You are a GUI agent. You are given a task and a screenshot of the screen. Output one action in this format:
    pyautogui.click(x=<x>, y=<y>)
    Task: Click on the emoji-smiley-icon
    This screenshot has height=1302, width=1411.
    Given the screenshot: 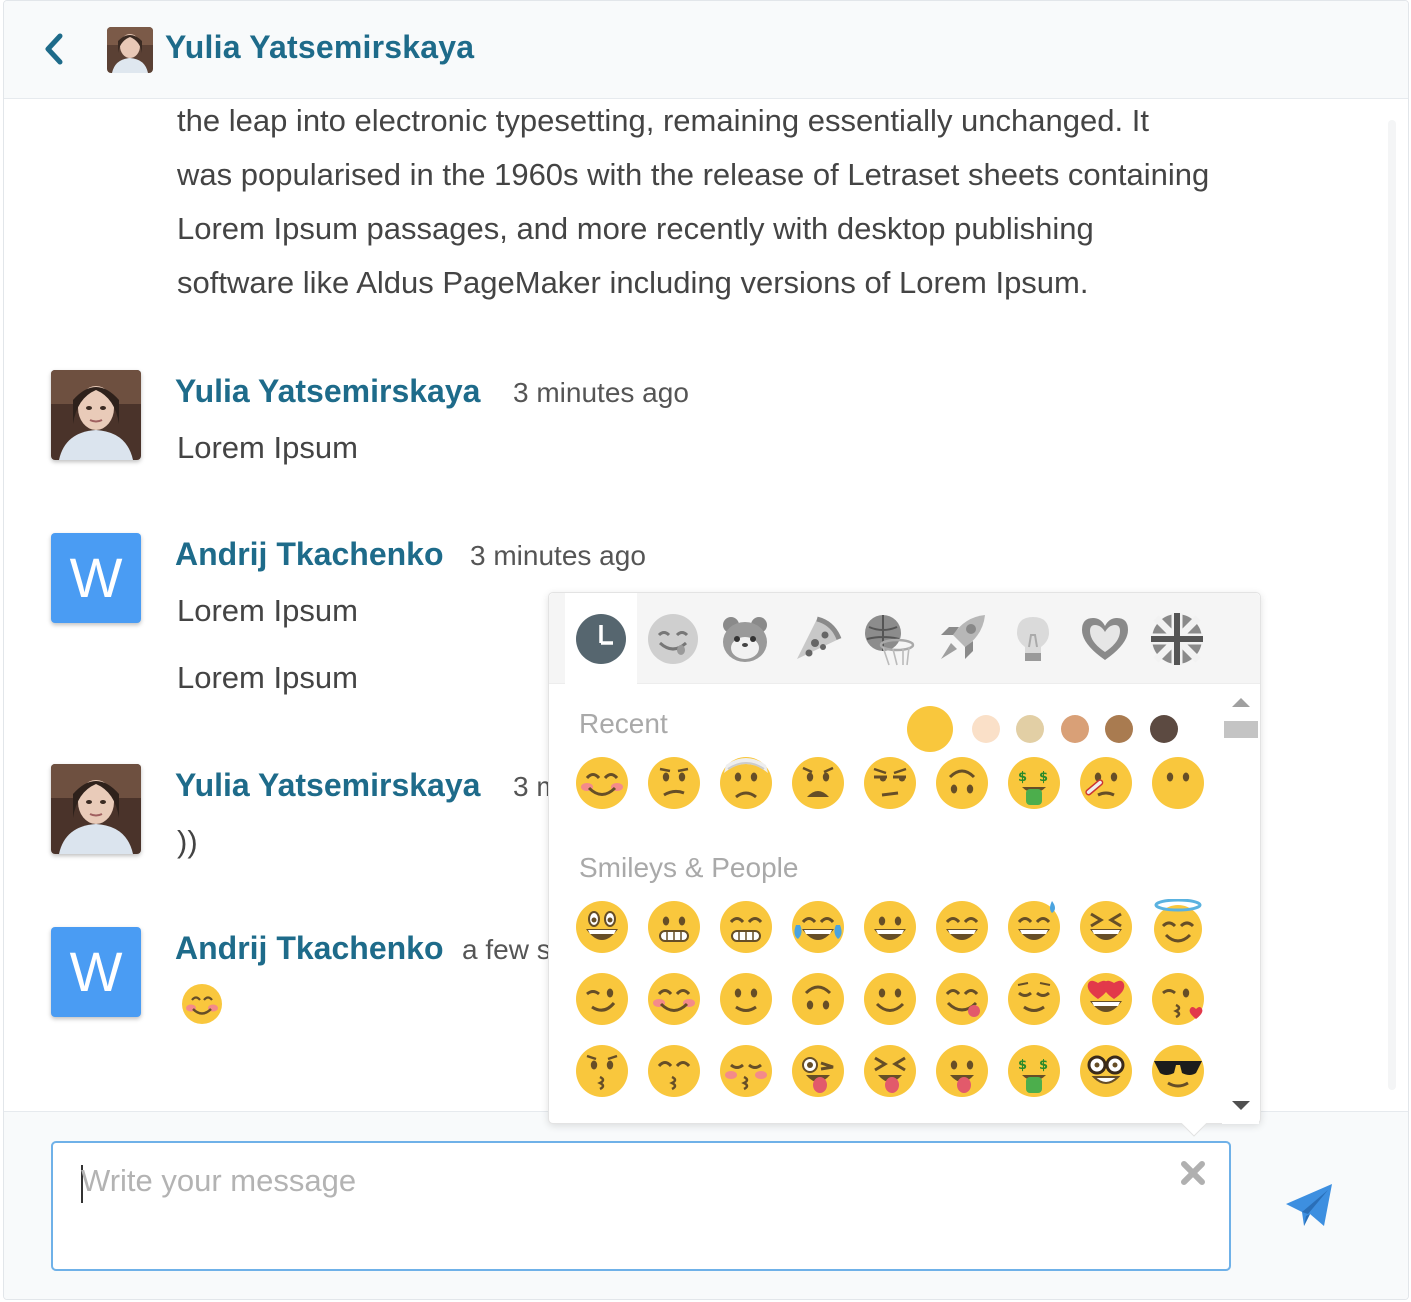 What is the action you would take?
    pyautogui.click(x=890, y=927)
    